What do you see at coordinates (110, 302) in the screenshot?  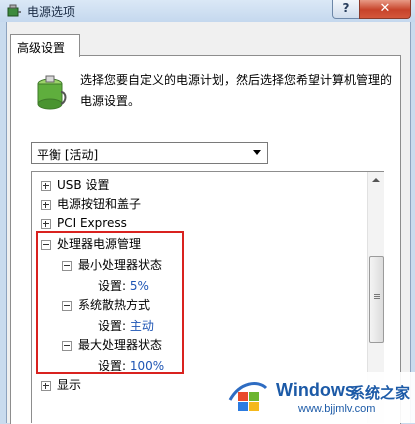 I see `red-highlight-box` at bounding box center [110, 302].